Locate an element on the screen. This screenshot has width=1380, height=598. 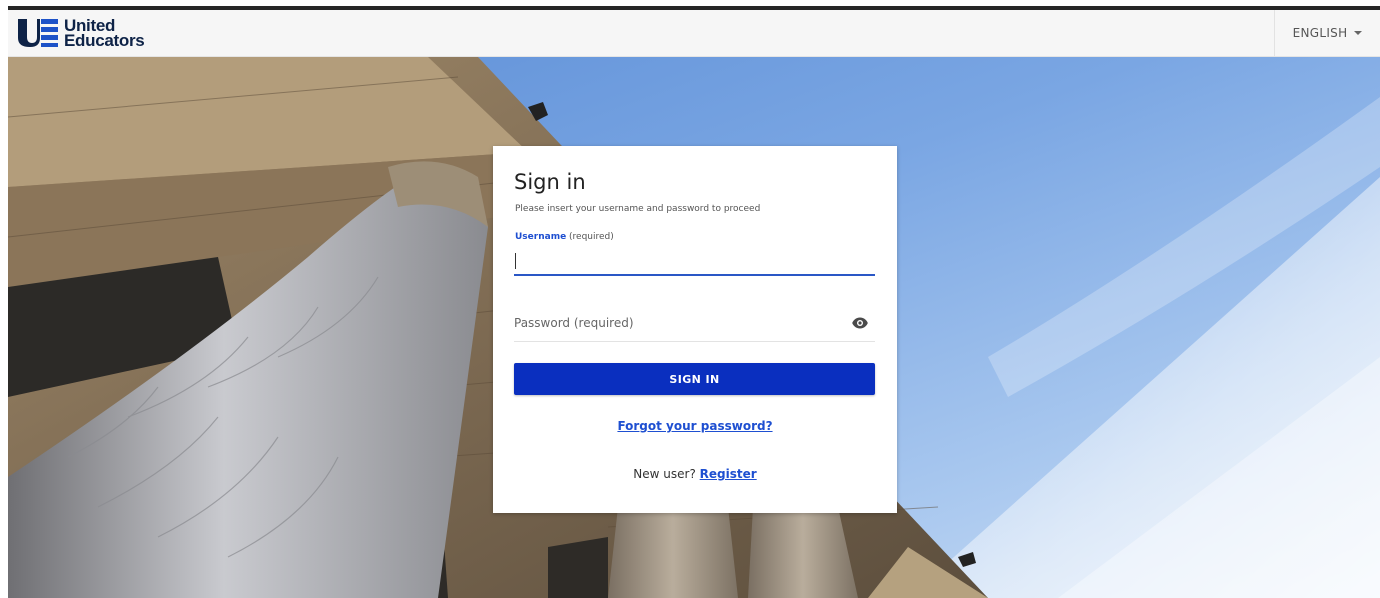
logo-wordmark: United Educators is located at coordinates (104, 33).